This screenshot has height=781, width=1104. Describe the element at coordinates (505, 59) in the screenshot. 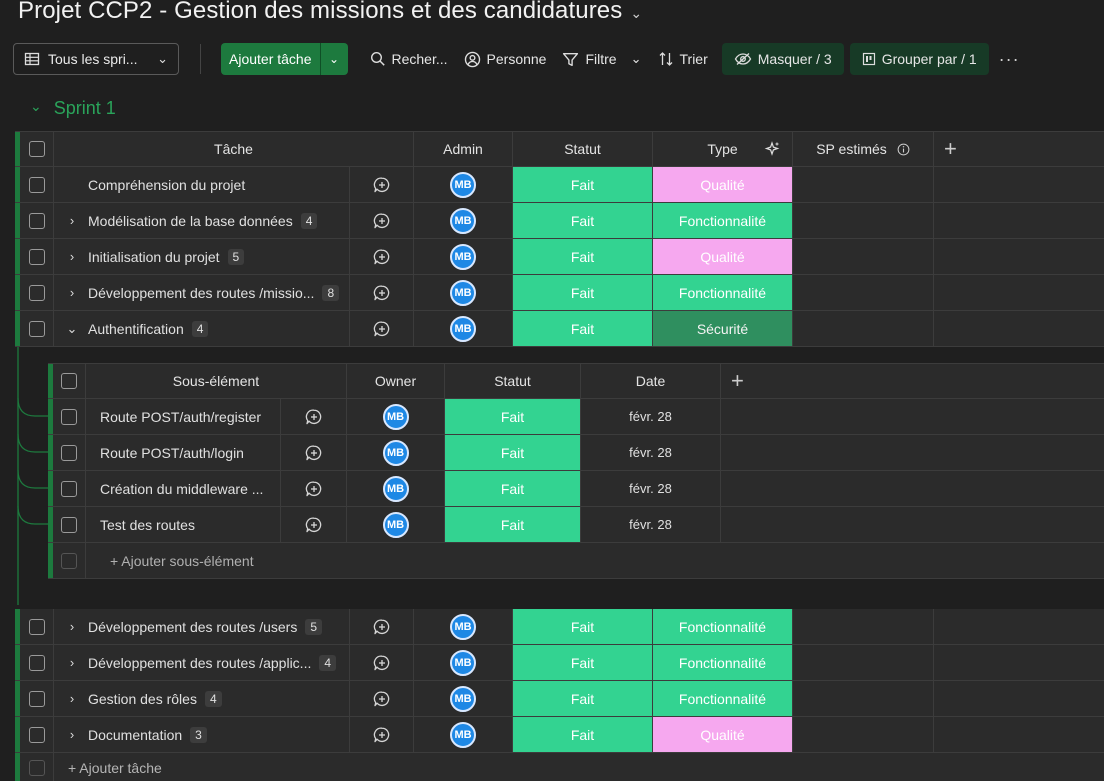

I see `person-filter-button: Personne` at that location.